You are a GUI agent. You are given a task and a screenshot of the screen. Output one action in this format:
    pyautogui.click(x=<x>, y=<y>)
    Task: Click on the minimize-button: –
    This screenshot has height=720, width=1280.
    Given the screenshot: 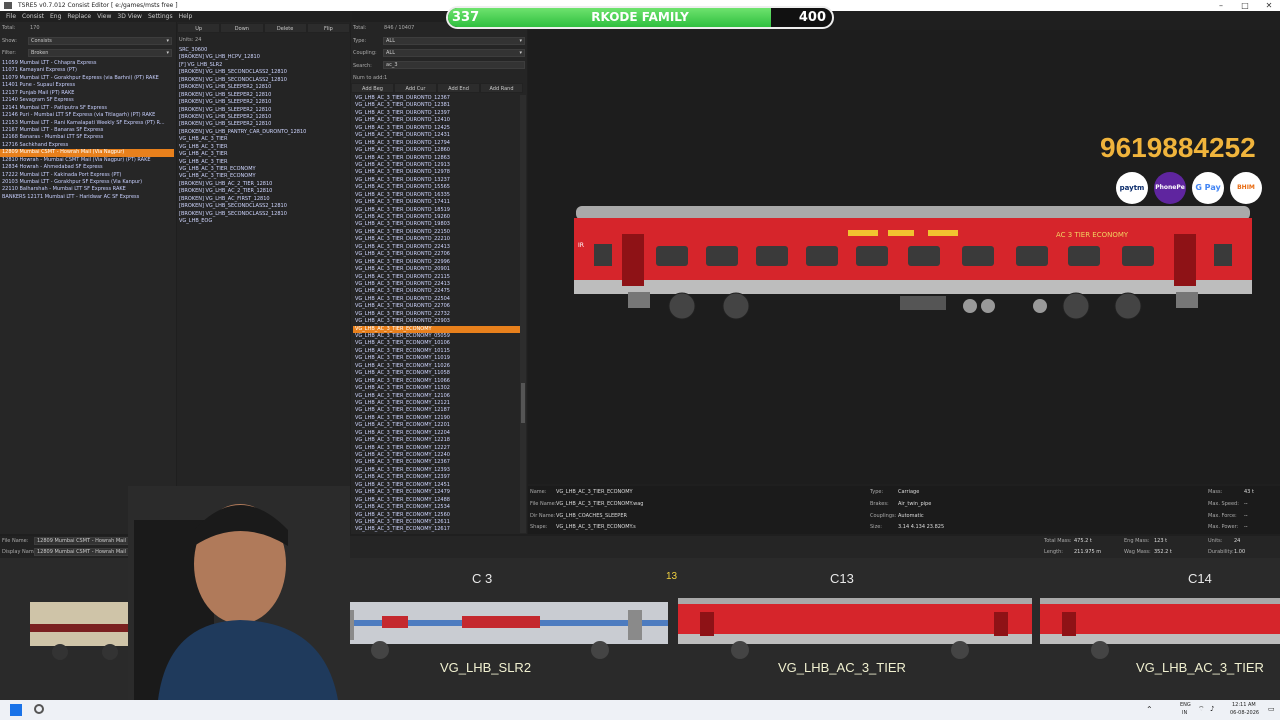 What is the action you would take?
    pyautogui.click(x=1221, y=5)
    